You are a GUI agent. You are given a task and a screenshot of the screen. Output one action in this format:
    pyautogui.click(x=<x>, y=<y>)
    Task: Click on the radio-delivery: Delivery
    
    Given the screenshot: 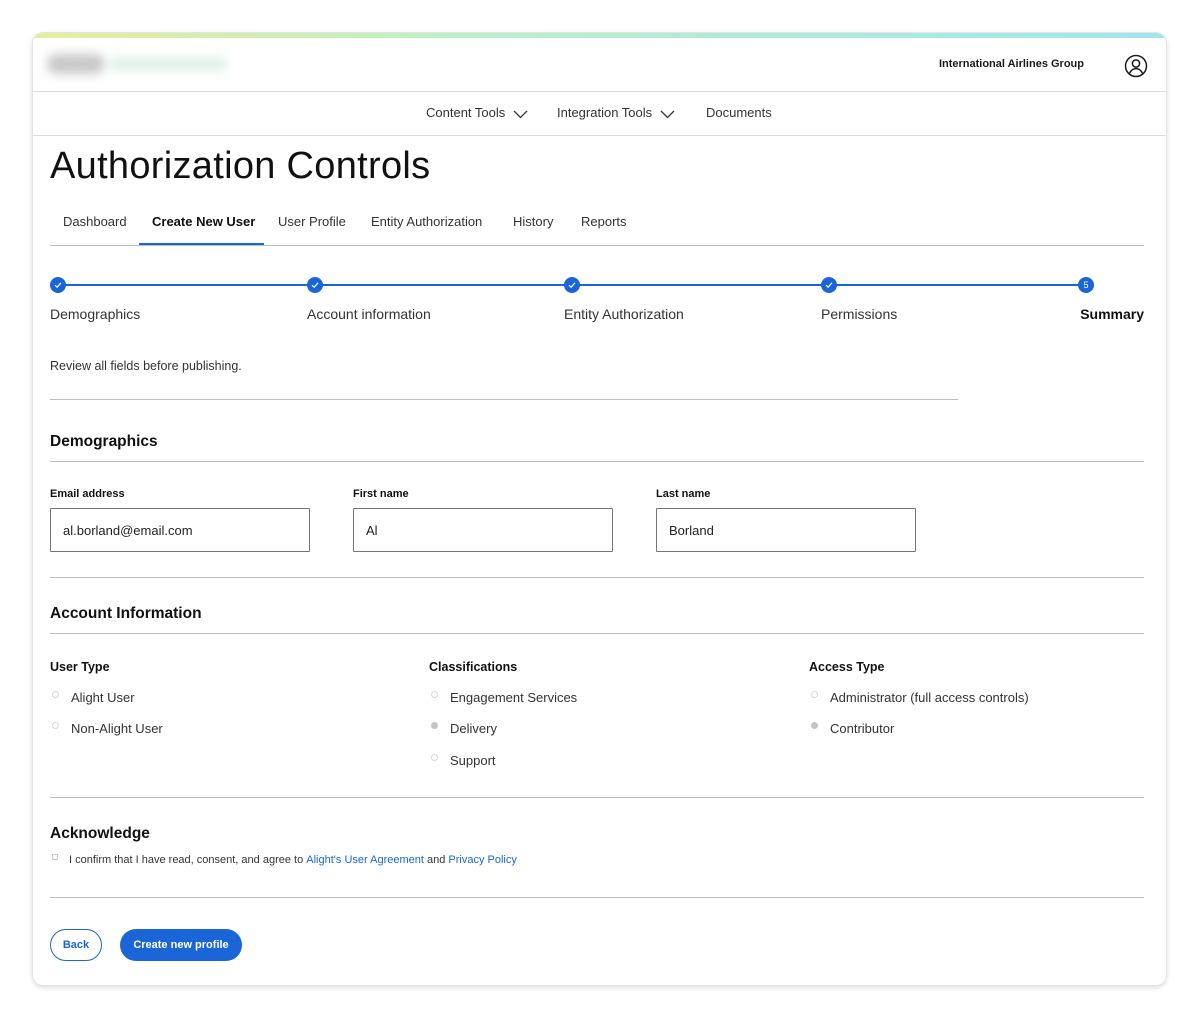 What is the action you would take?
    pyautogui.click(x=464, y=728)
    